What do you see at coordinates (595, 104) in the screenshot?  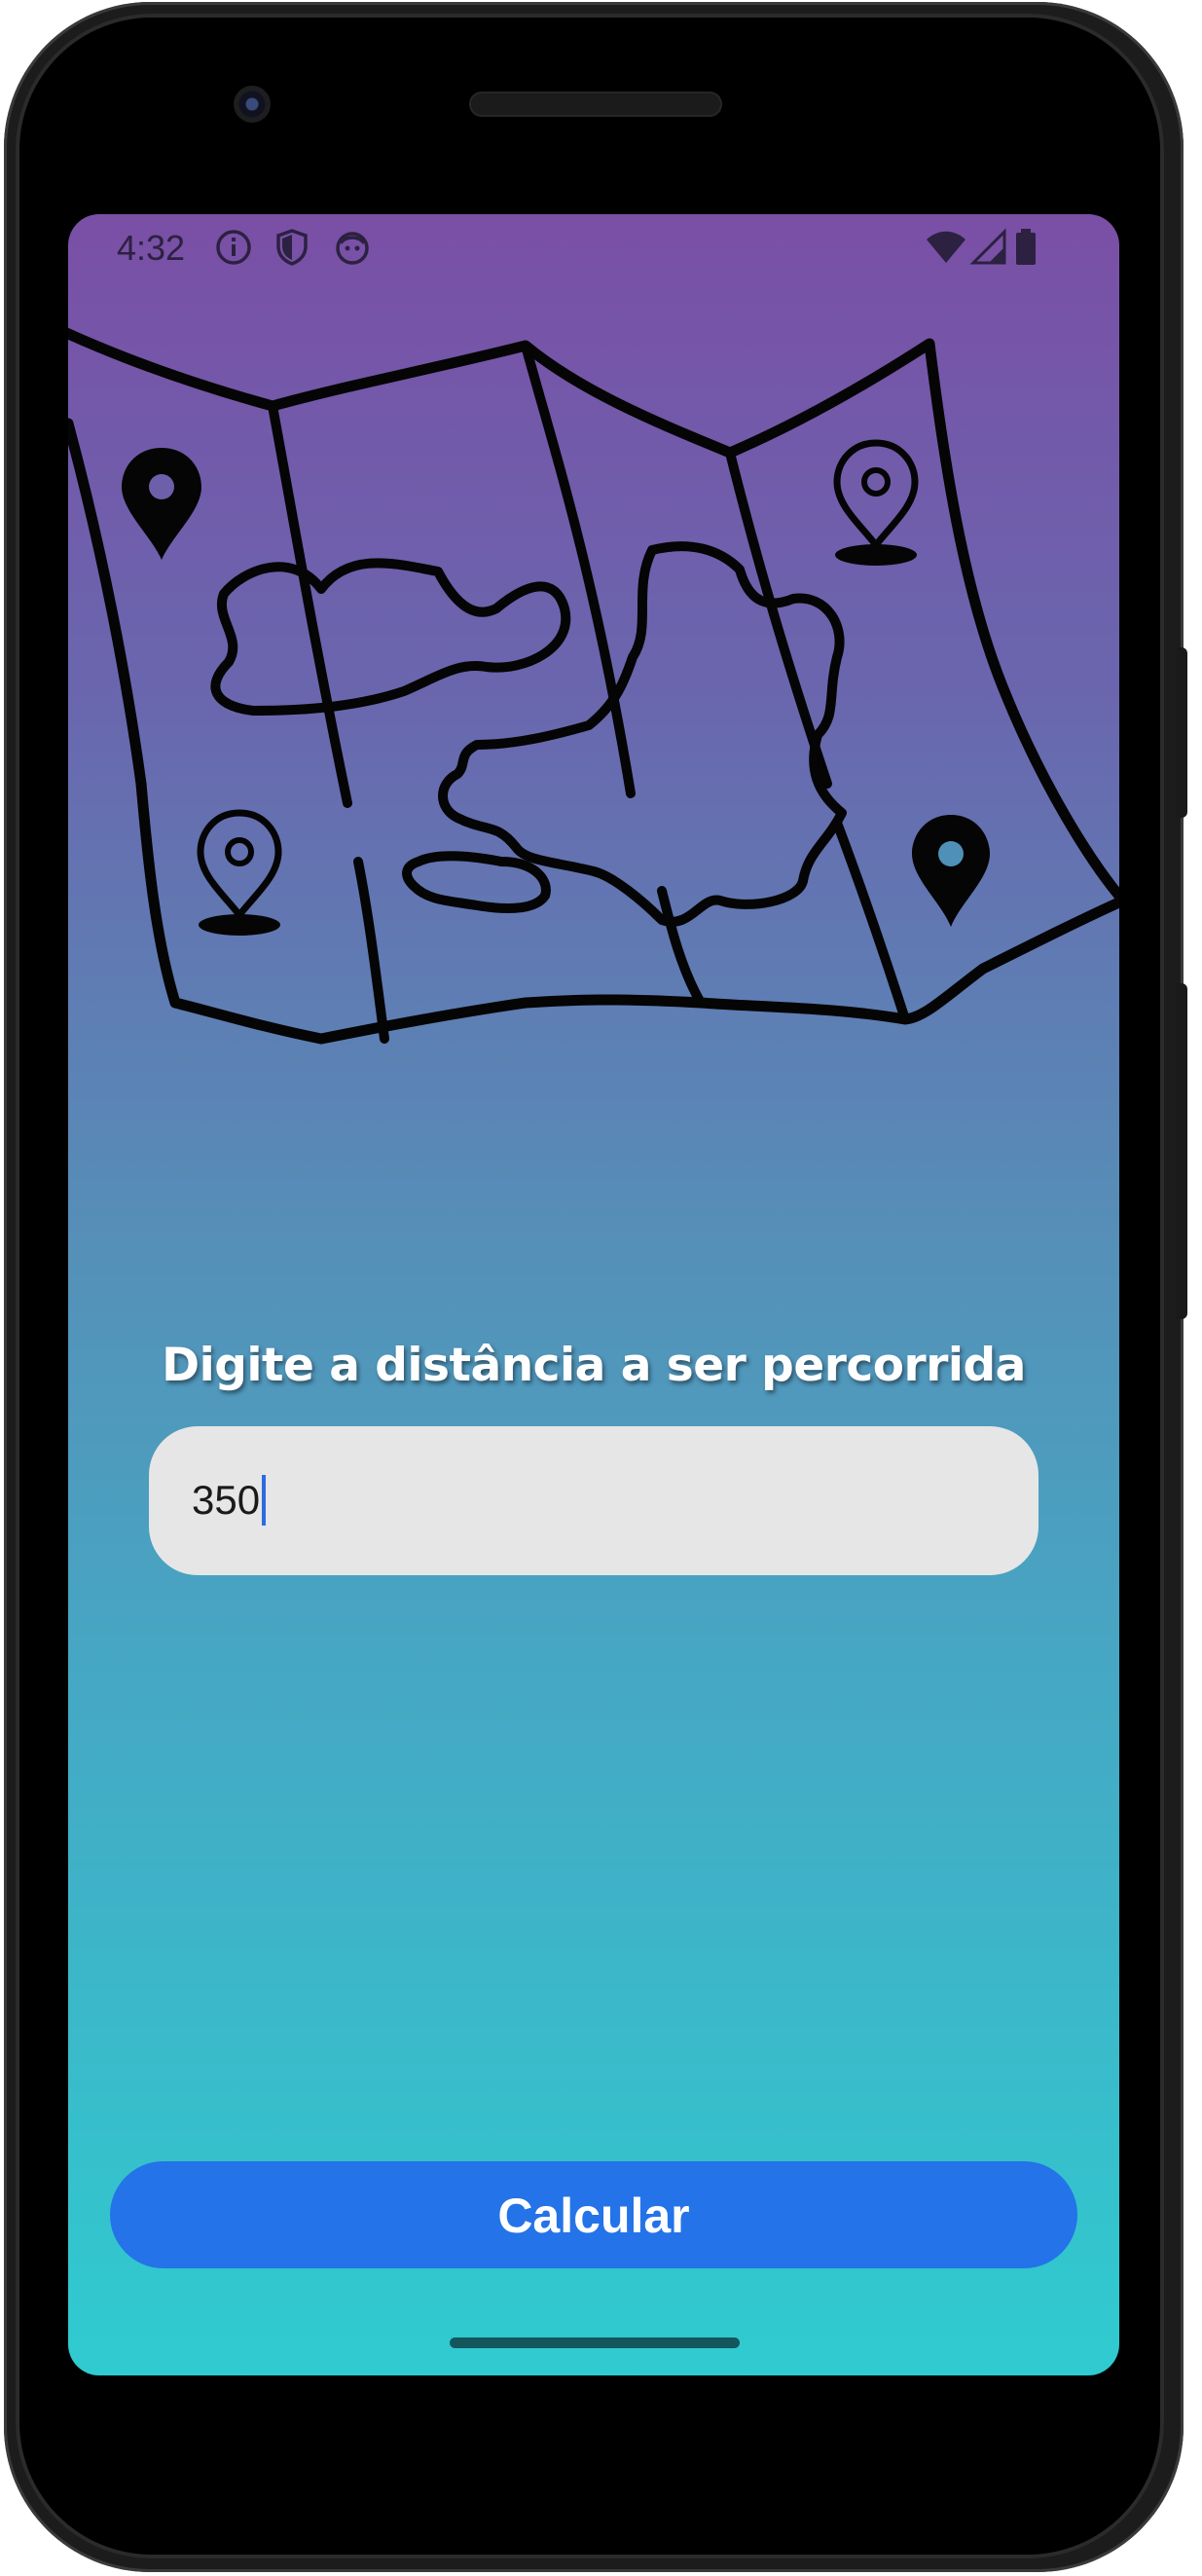 I see `earpiece-speaker` at bounding box center [595, 104].